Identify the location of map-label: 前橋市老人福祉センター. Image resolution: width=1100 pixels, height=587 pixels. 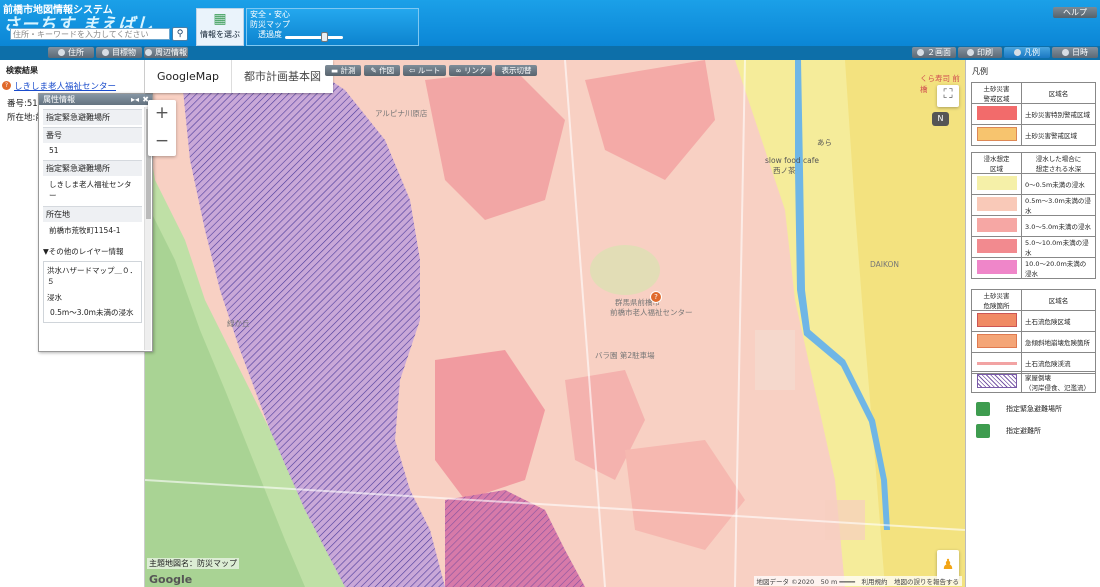
(651, 312).